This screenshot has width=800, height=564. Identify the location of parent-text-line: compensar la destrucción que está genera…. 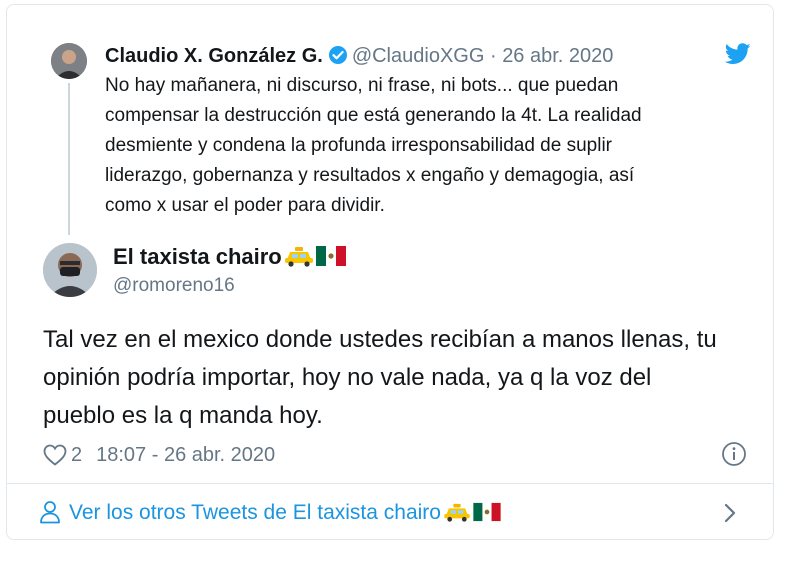
(373, 115).